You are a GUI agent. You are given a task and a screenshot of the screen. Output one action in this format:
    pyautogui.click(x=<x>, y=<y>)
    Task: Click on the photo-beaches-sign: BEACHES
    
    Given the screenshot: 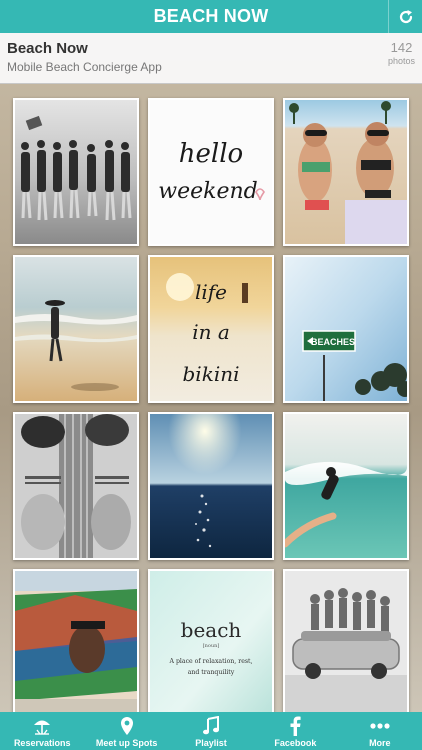 What is the action you would take?
    pyautogui.click(x=346, y=329)
    